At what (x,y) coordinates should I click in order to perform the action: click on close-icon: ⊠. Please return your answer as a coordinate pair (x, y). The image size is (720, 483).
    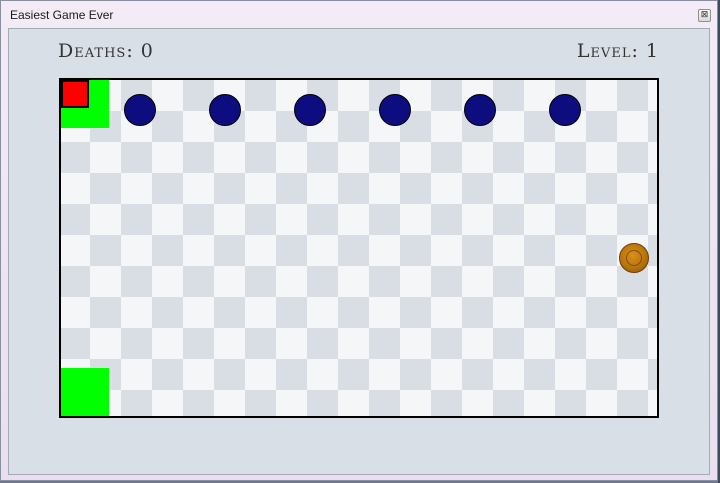
    Looking at the image, I should click on (704, 15).